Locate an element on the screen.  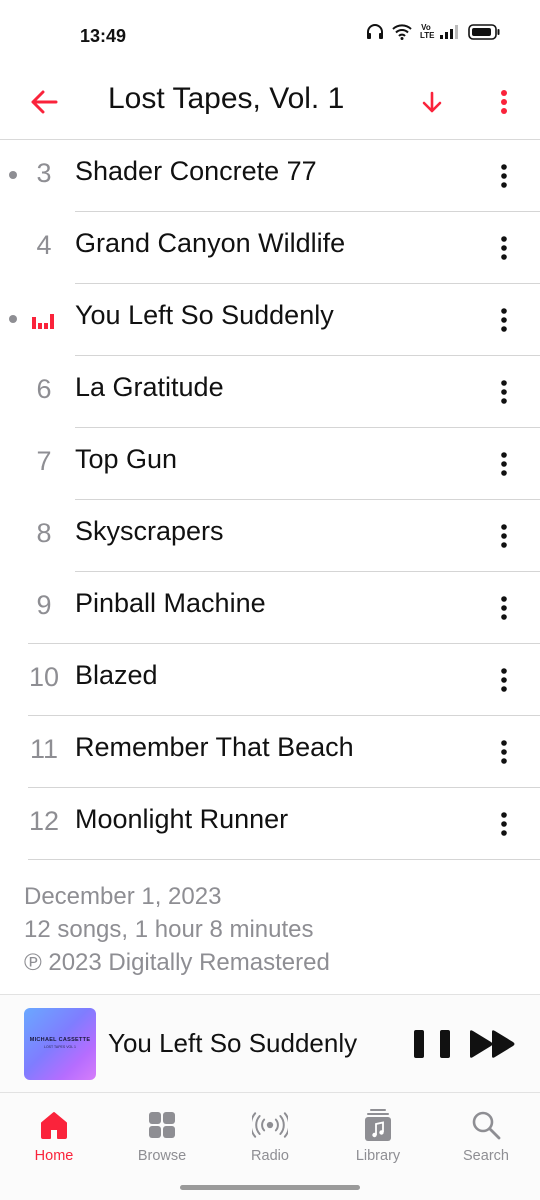
tab-search: Search is located at coordinates (486, 1140).